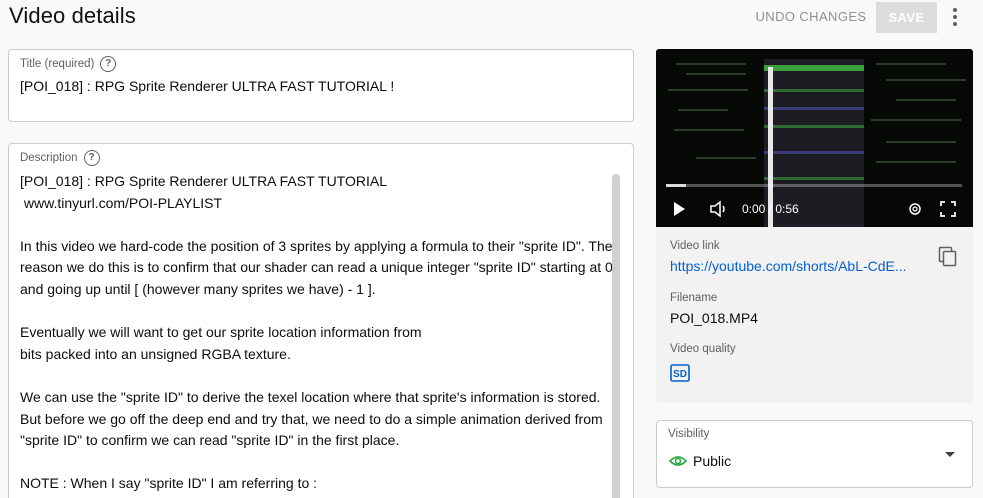 The height and width of the screenshot is (498, 983). What do you see at coordinates (814, 454) in the screenshot?
I see `visibility-select: Visibility Public` at bounding box center [814, 454].